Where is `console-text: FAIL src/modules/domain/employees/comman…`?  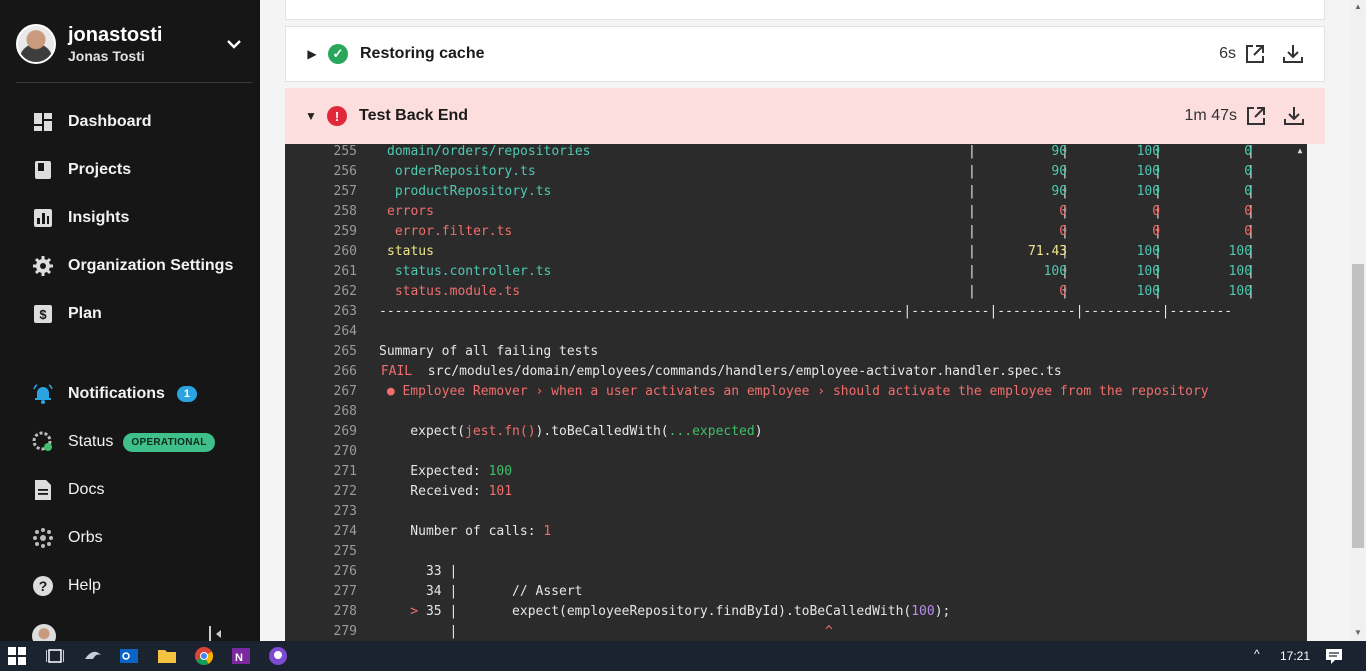 console-text: FAIL src/modules/domain/employees/comman… is located at coordinates (717, 371).